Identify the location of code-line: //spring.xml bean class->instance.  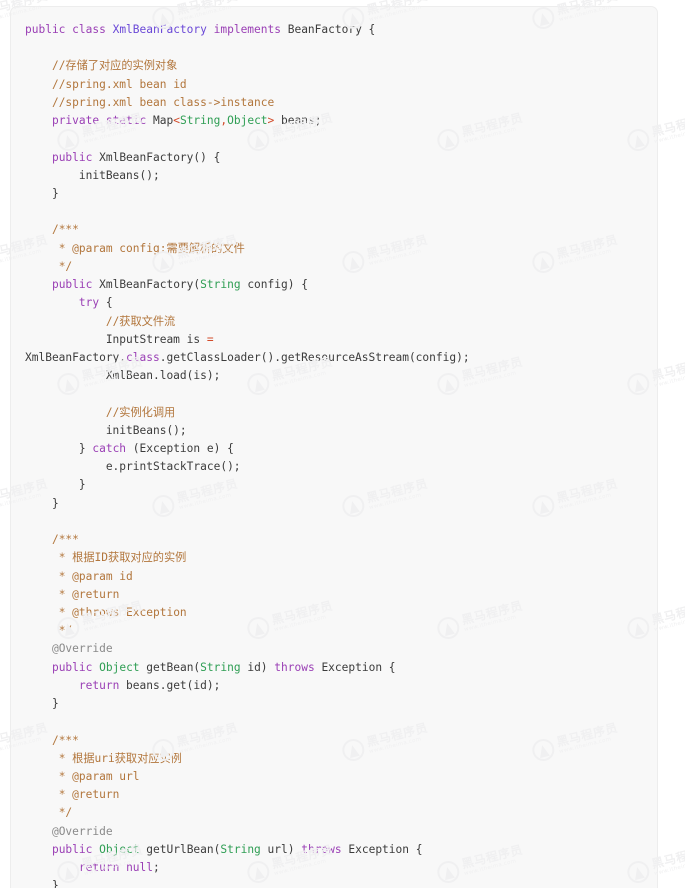
(341, 103).